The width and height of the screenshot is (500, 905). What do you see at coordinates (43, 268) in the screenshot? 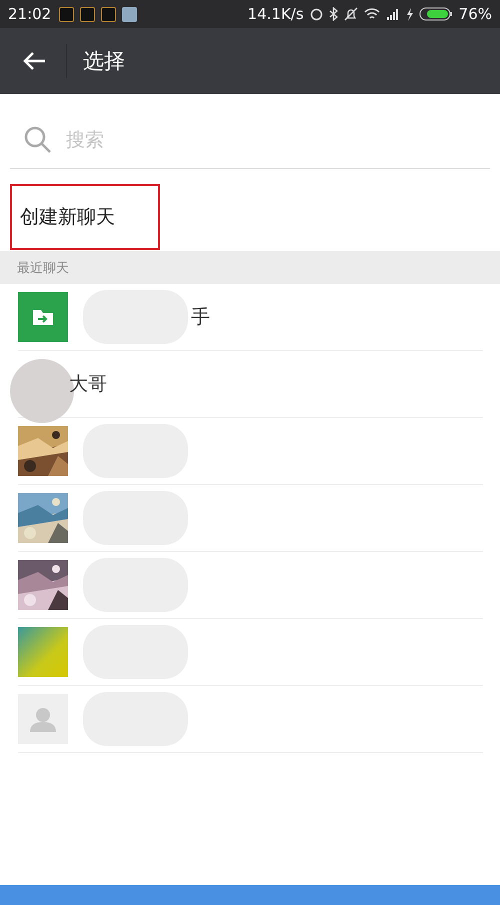
I see `section-title: 最近聊天` at bounding box center [43, 268].